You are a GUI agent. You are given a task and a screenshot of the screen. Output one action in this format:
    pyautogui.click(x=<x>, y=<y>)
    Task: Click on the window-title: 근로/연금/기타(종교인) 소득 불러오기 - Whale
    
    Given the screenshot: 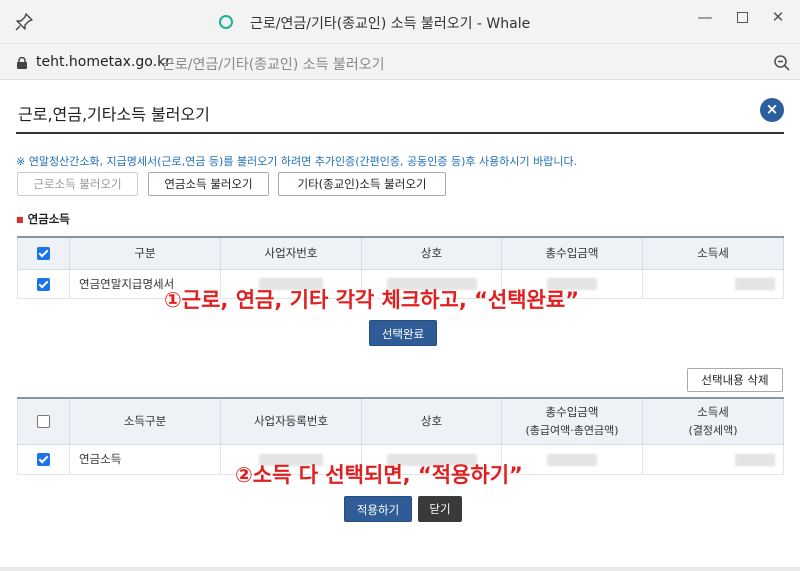 What is the action you would take?
    pyautogui.click(x=390, y=24)
    